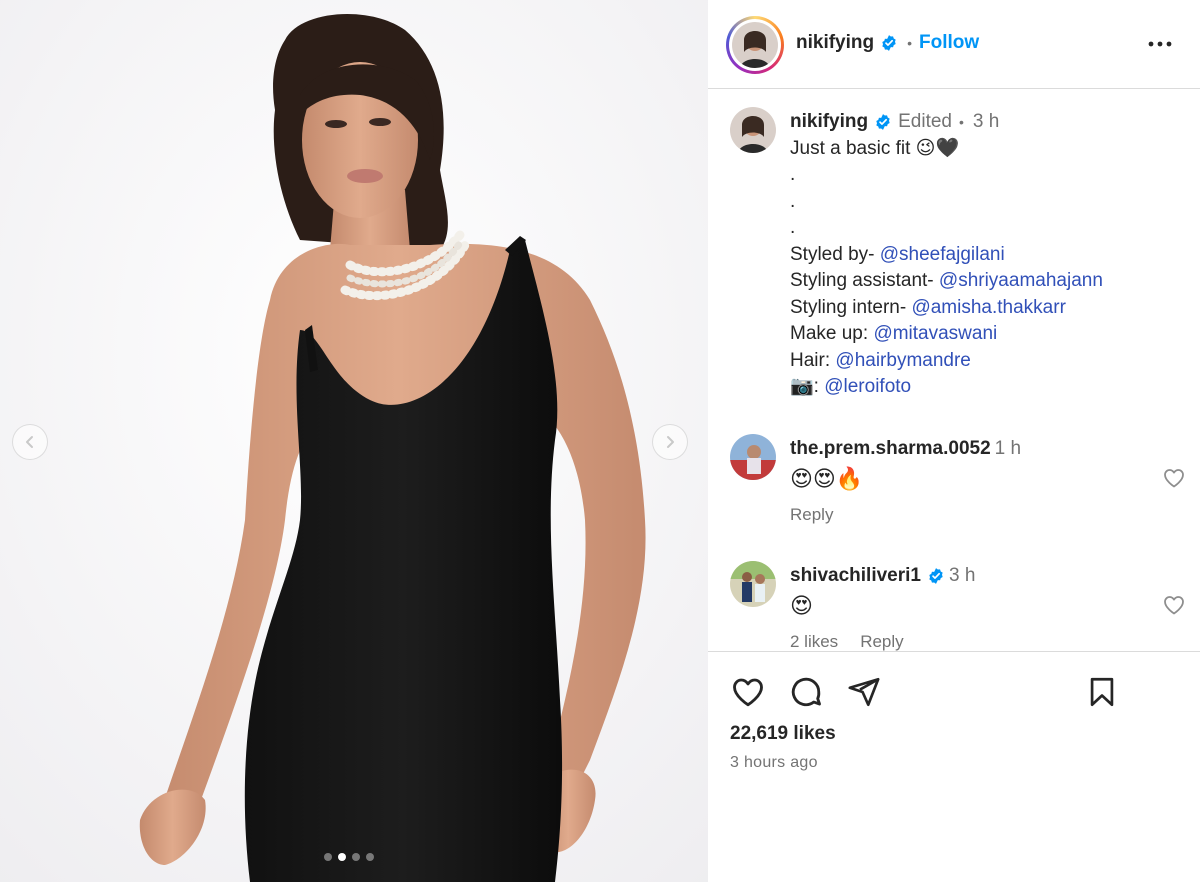  What do you see at coordinates (829, 121) in the screenshot?
I see `caption-username: nikifying` at bounding box center [829, 121].